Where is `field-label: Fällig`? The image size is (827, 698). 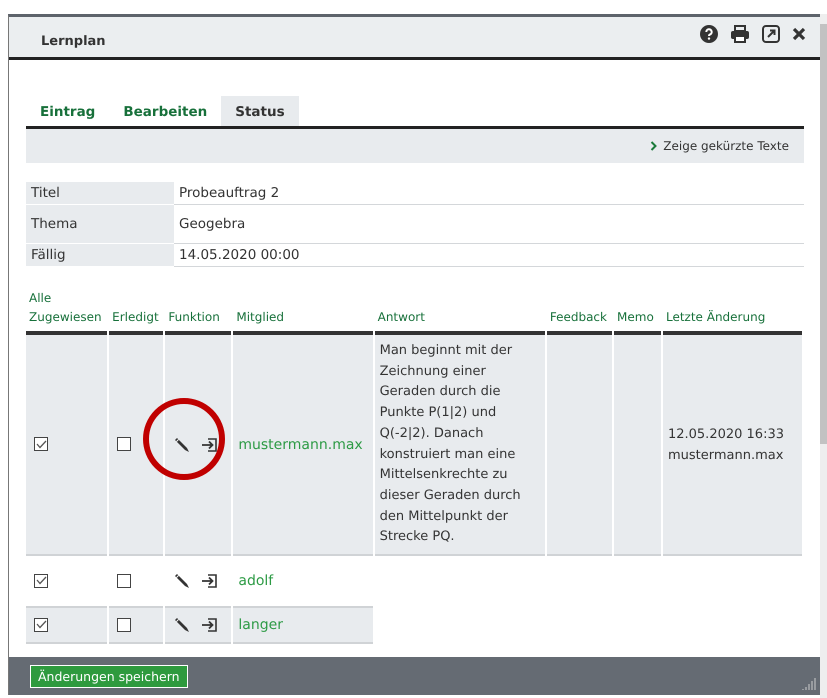
field-label: Fällig is located at coordinates (100, 255).